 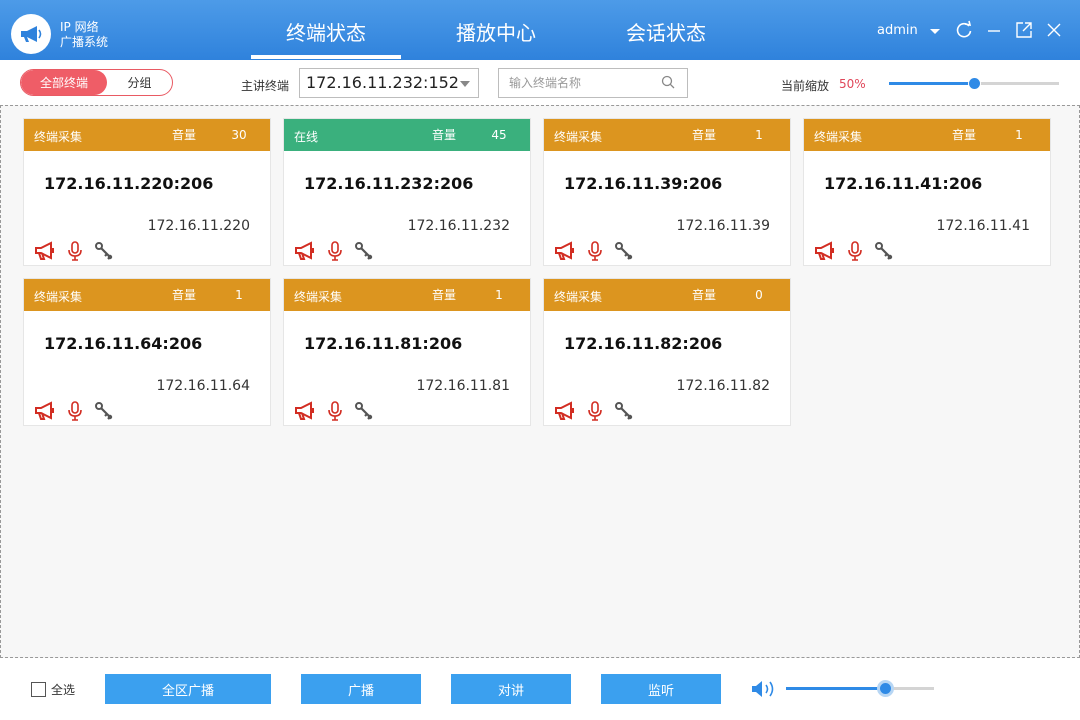 I want to click on terminal-ip: 172.16.11.64, so click(x=203, y=386).